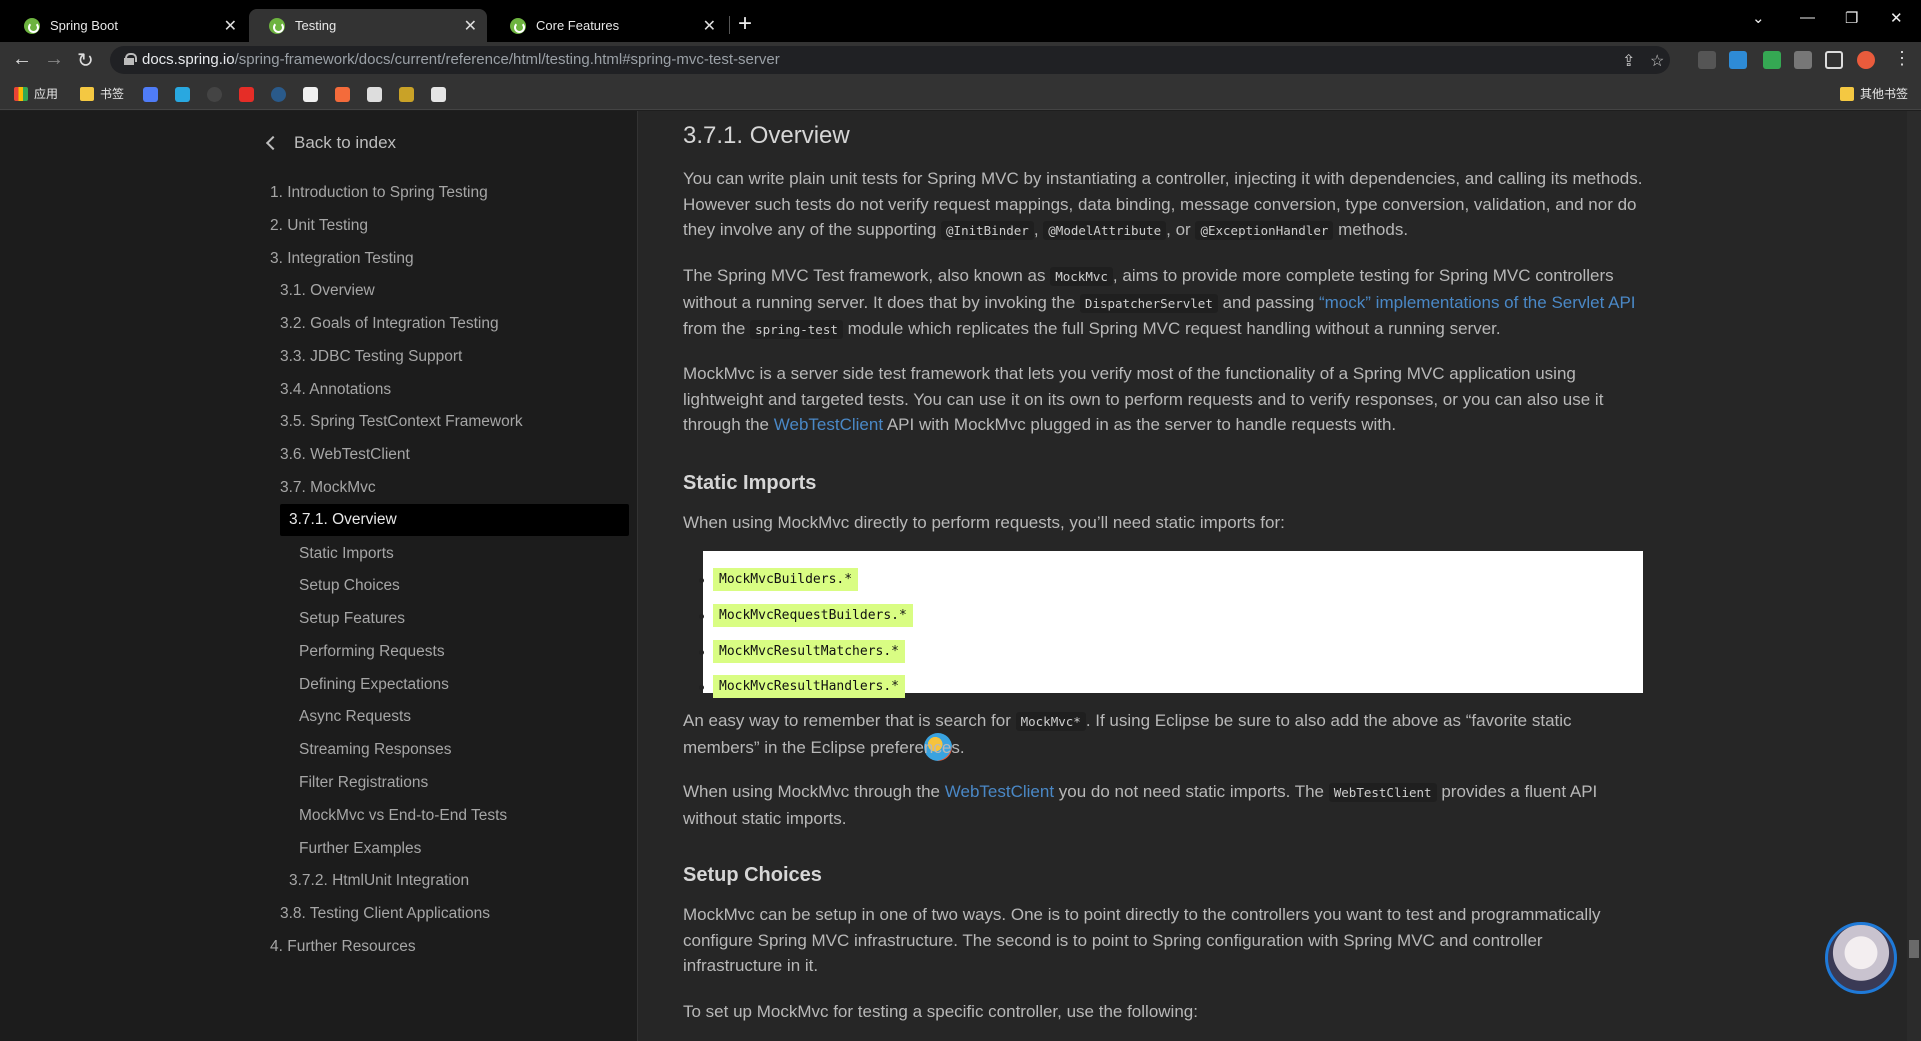 The width and height of the screenshot is (1921, 1041). I want to click on bilibili-icon, so click(182, 94).